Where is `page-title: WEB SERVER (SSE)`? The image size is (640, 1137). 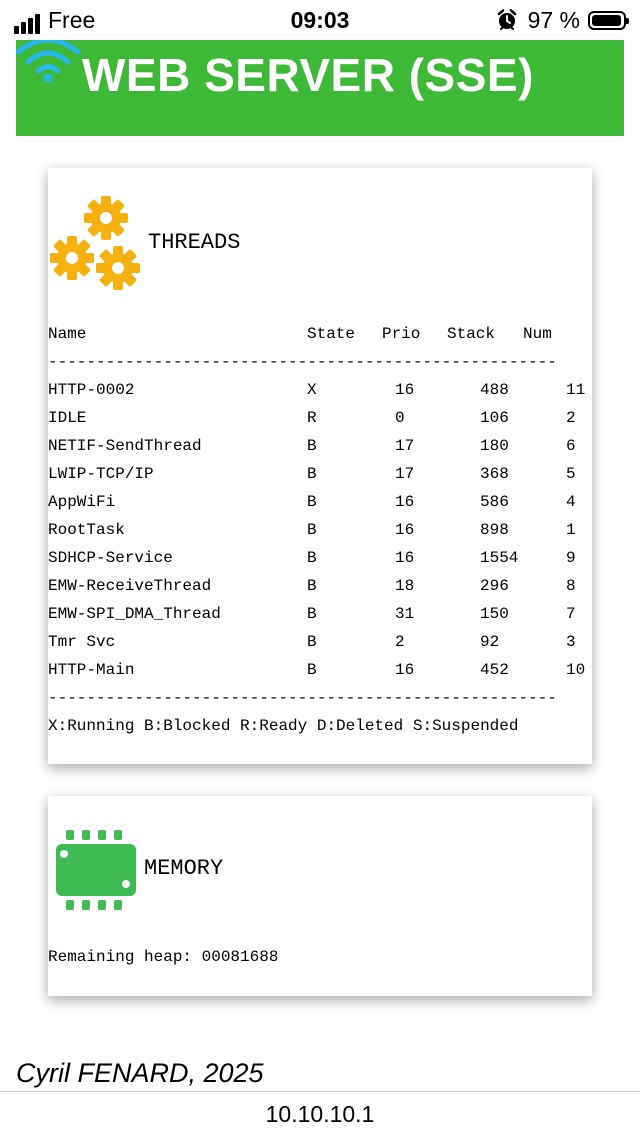 page-title: WEB SERVER (SSE) is located at coordinates (308, 75).